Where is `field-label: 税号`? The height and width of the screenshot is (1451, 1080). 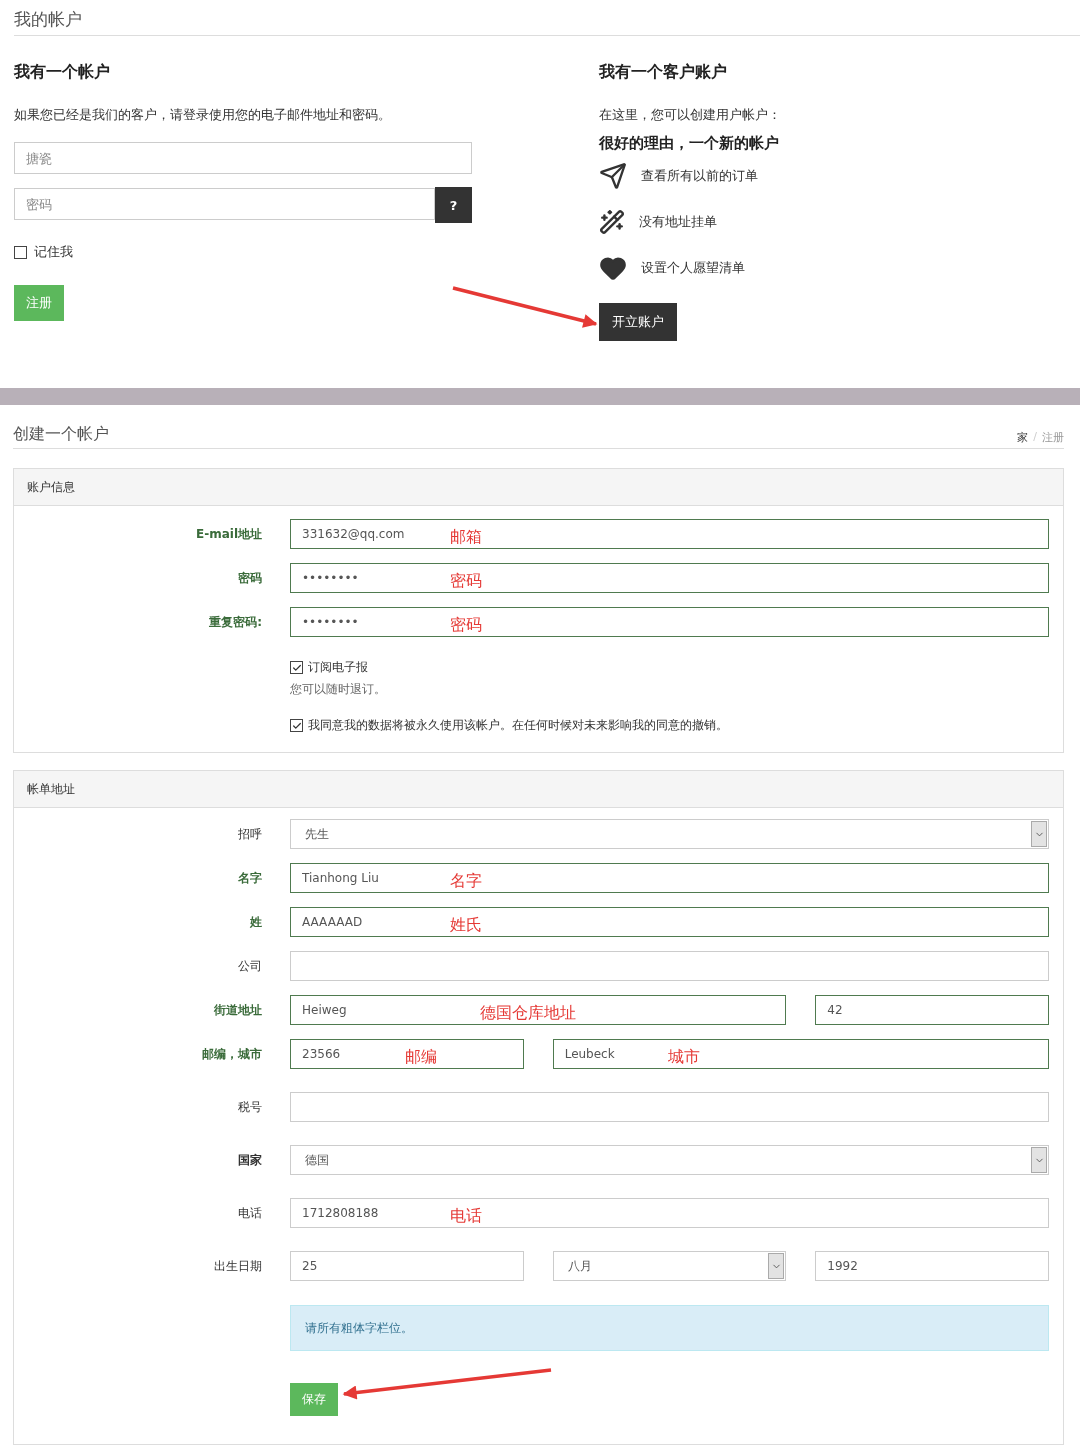 field-label: 税号 is located at coordinates (249, 1107).